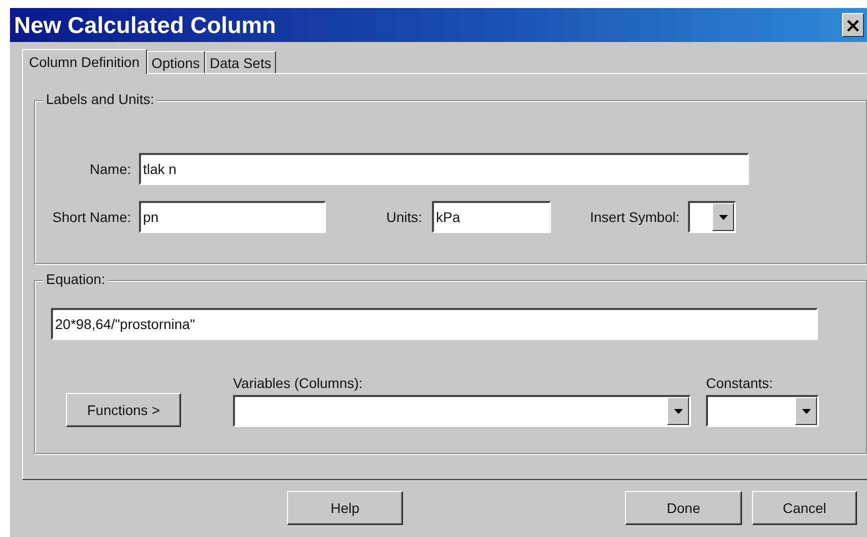  Describe the element at coordinates (762, 411) in the screenshot. I see `constants-dropdown` at that location.